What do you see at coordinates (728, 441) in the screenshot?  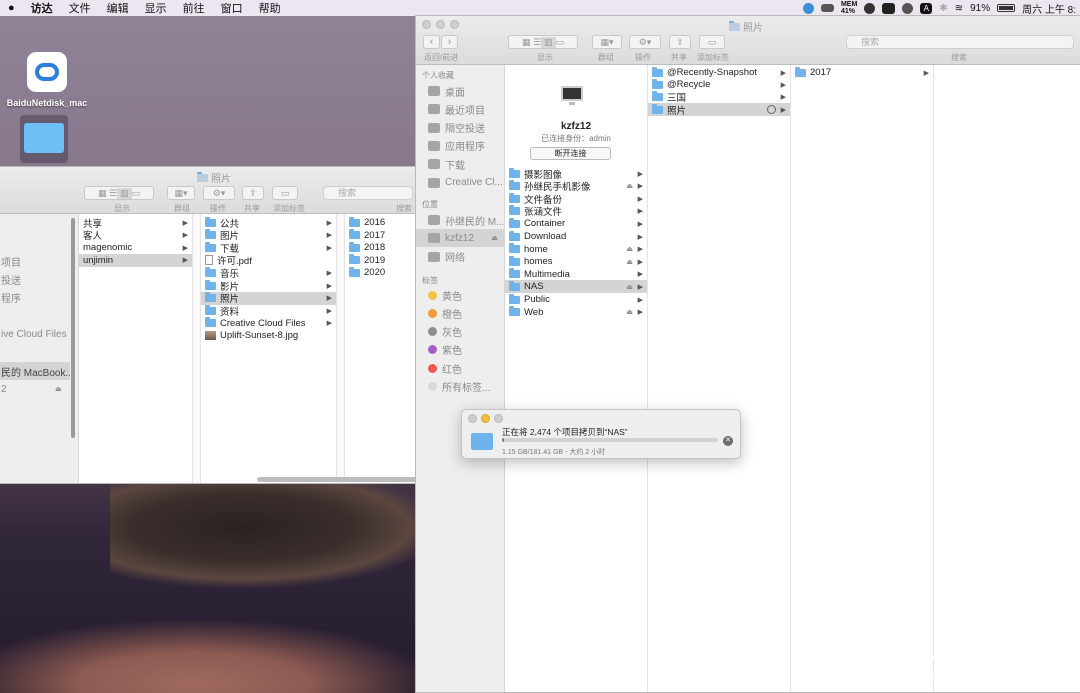 I see `cancel-copy-button: ✕` at bounding box center [728, 441].